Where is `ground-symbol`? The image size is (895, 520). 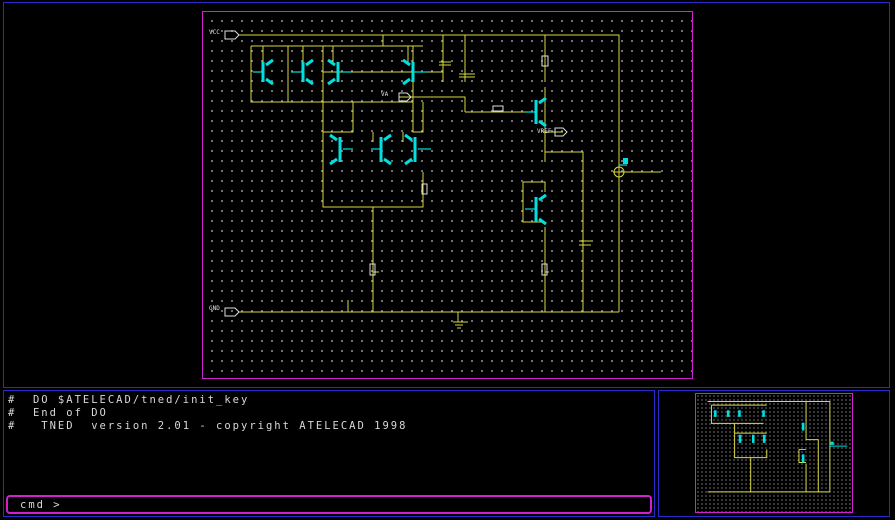
ground-symbol is located at coordinates (459, 325).